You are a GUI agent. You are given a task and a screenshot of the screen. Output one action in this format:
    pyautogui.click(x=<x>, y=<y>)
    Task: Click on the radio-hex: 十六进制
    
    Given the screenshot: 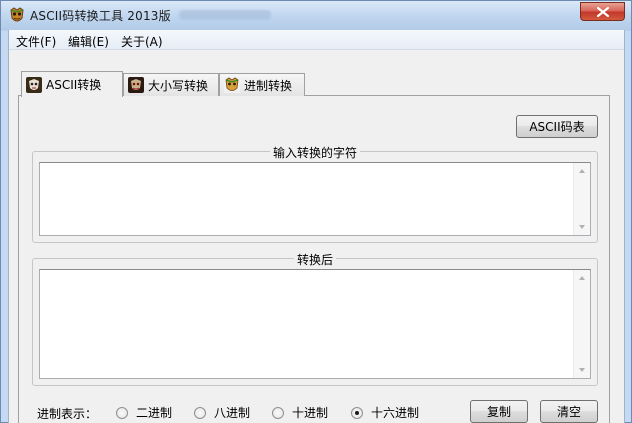 What is the action you would take?
    pyautogui.click(x=385, y=412)
    